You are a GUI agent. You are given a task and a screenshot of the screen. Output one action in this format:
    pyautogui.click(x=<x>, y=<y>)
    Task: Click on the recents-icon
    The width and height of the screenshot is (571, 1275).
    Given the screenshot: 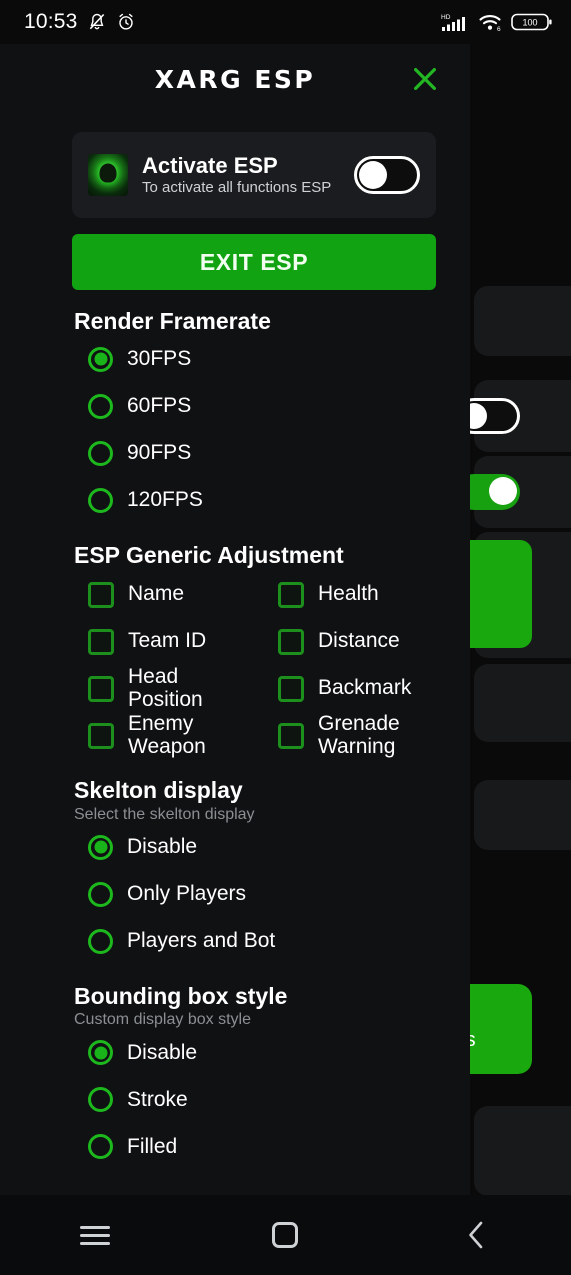 What is the action you would take?
    pyautogui.click(x=95, y=1235)
    